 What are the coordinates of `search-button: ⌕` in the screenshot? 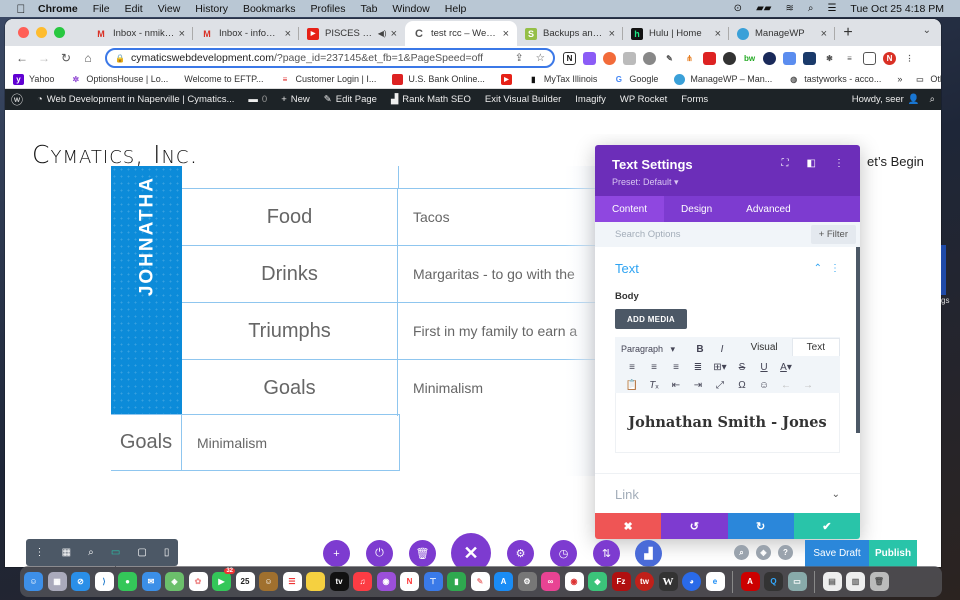 It's located at (741, 552).